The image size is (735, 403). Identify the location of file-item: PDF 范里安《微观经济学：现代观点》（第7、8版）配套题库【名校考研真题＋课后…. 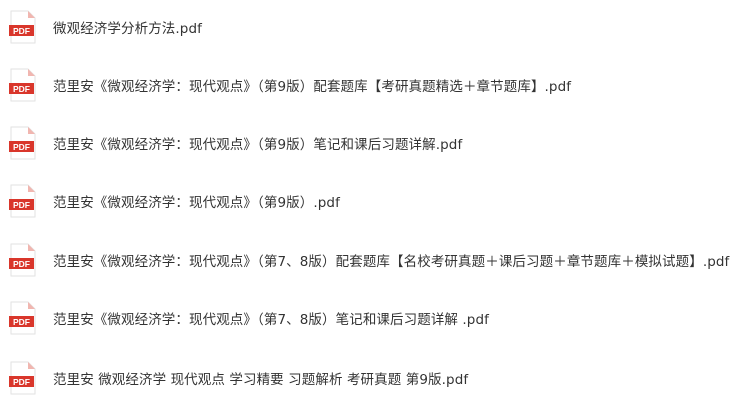
(369, 260).